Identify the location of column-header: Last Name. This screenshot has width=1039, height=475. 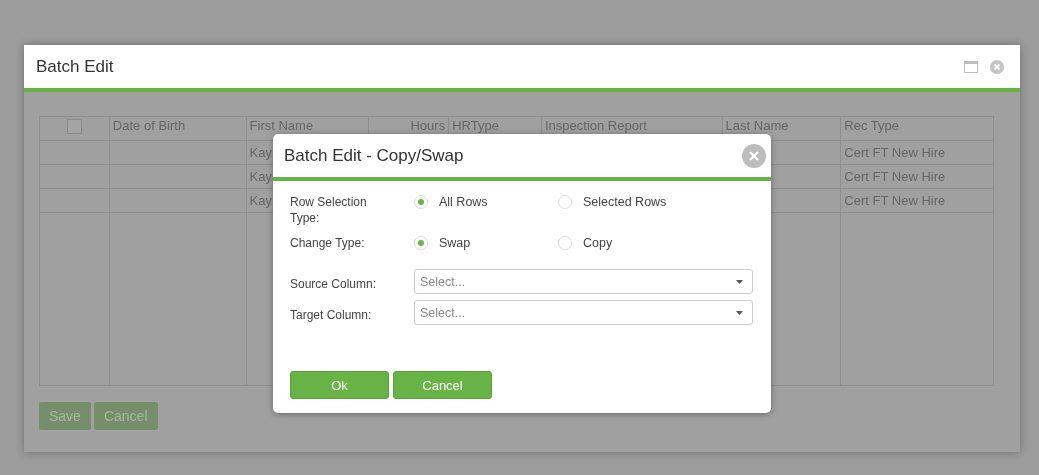
(757, 126).